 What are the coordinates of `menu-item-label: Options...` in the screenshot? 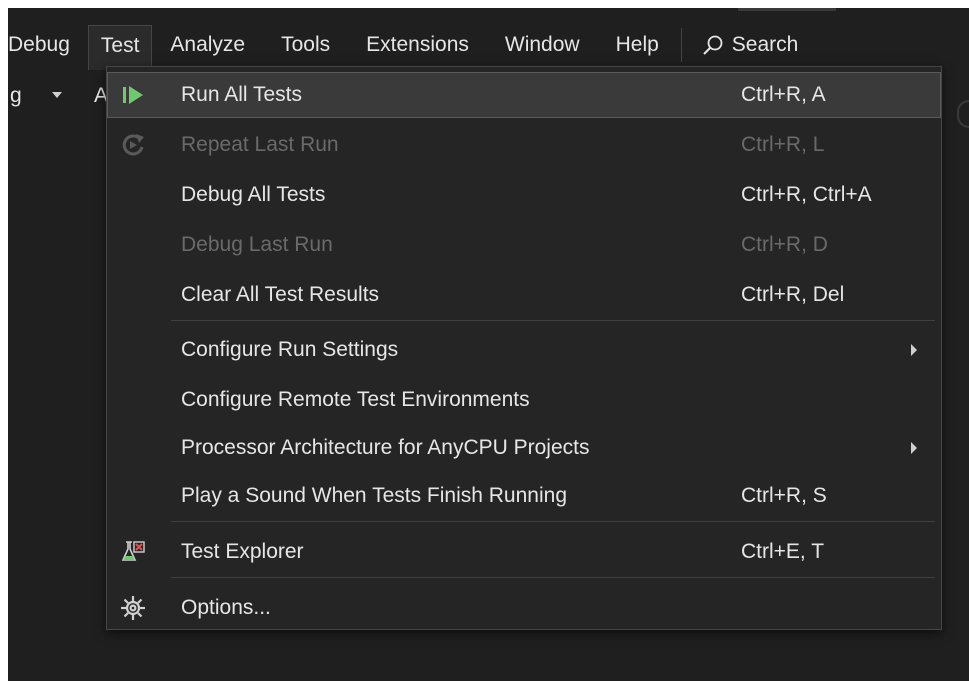 It's located at (226, 607).